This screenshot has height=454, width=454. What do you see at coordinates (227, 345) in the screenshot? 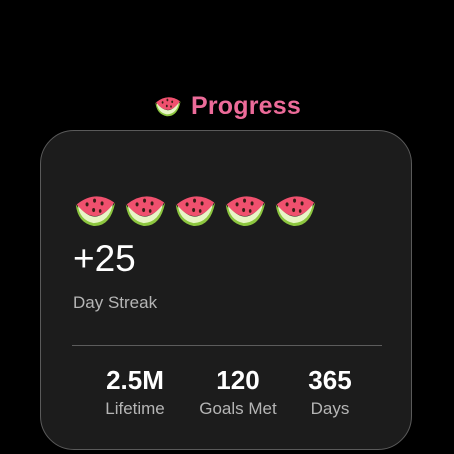
I see `divider` at bounding box center [227, 345].